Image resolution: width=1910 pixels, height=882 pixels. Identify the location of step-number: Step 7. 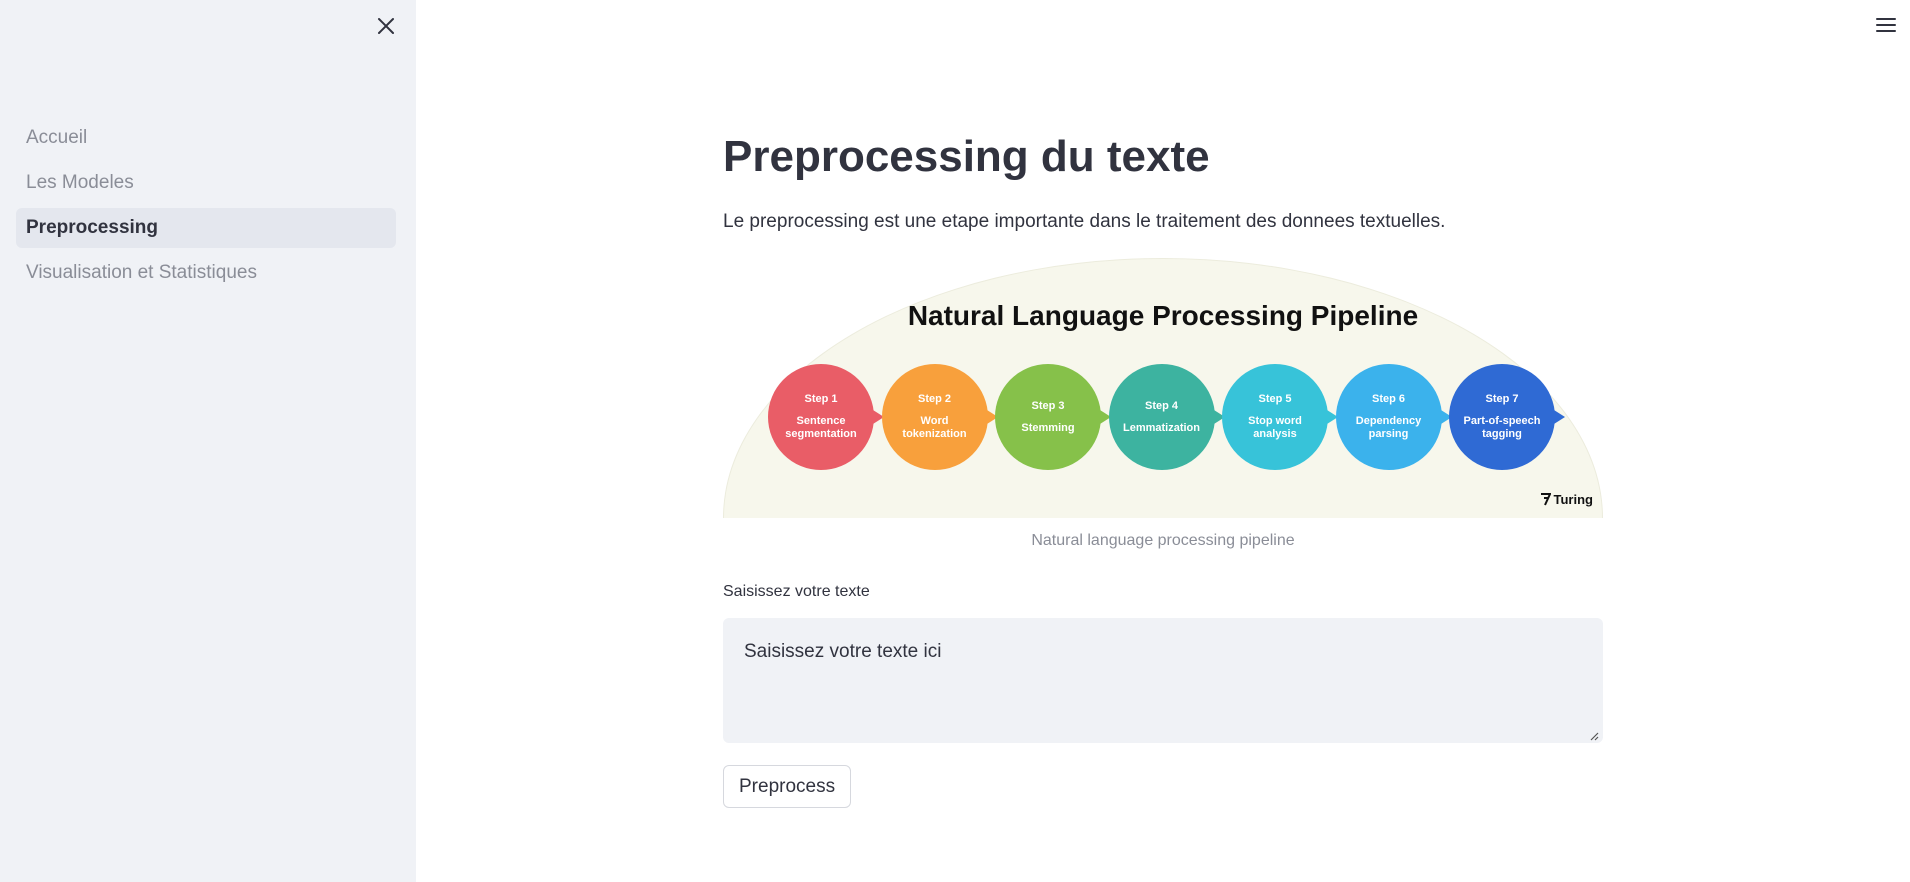
(1502, 399).